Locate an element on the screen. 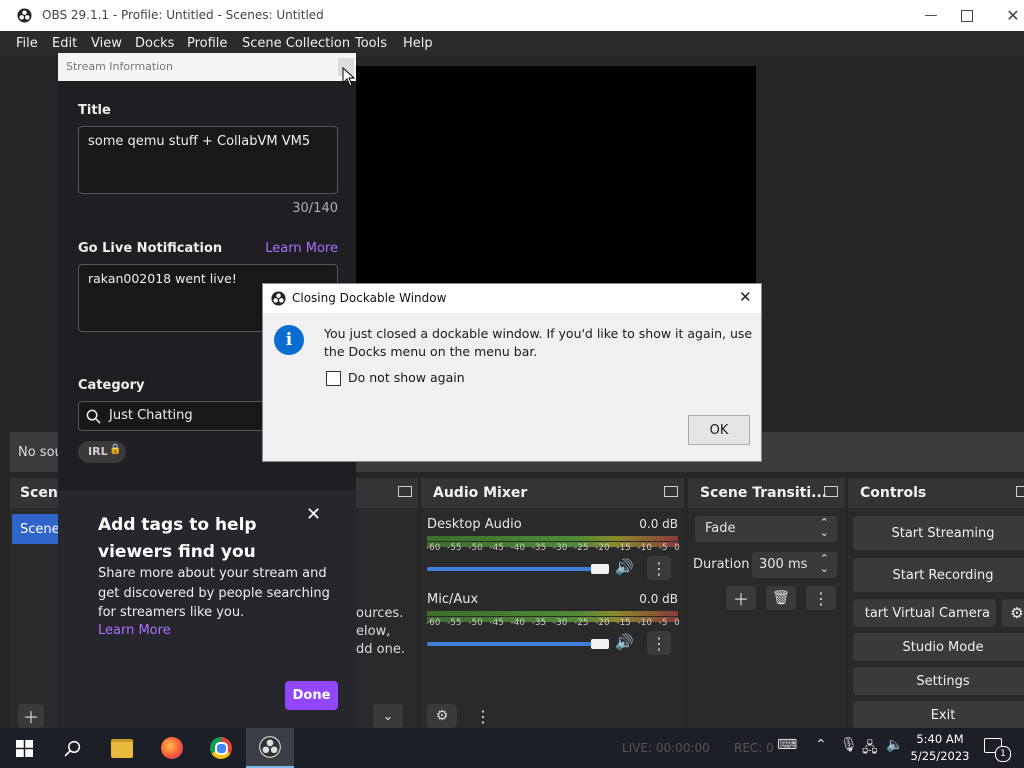 This screenshot has width=1024, height=768. obs-logo-icon is located at coordinates (24, 15).